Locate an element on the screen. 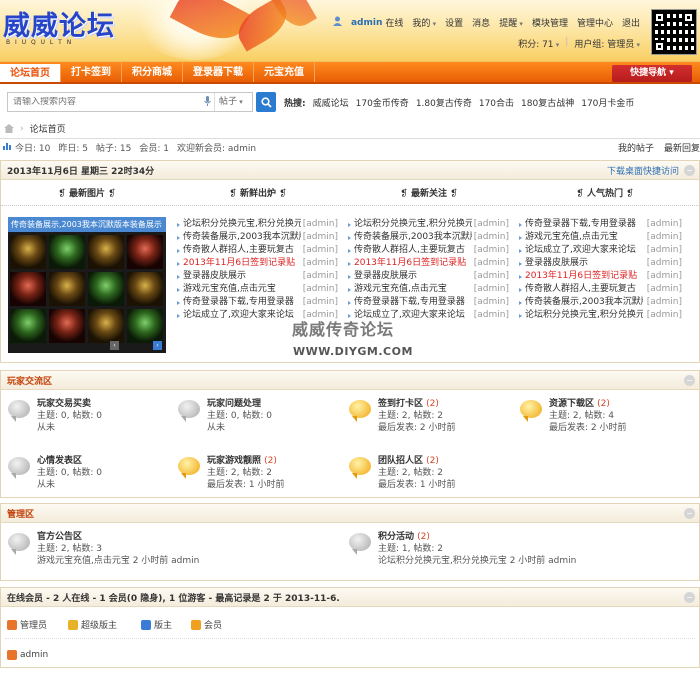  column-header-latest-pics: ❡ 最新图片 ❡ is located at coordinates (87, 192).